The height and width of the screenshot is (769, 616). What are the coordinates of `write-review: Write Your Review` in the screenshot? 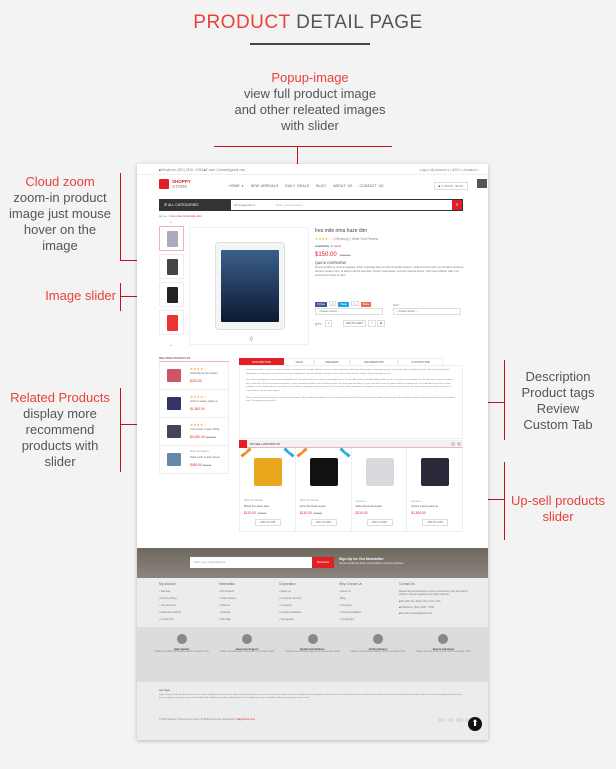 It's located at (199, 452).